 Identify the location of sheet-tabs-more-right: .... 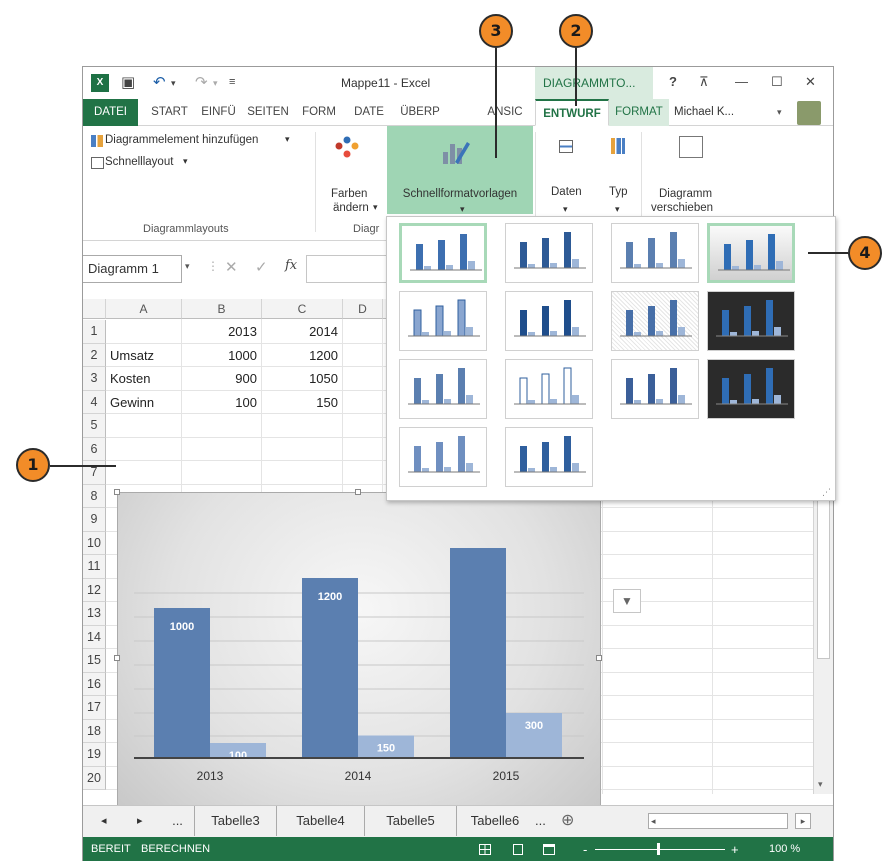
(540, 821).